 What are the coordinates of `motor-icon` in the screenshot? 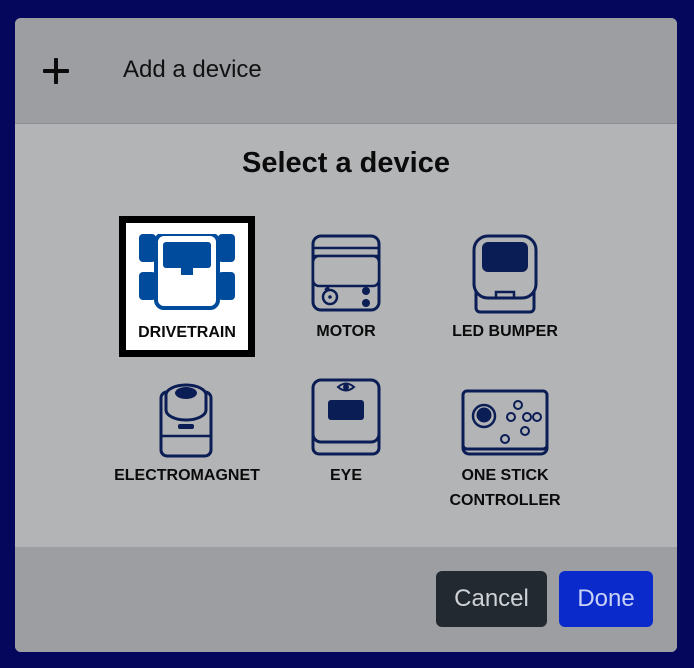 It's located at (346, 273).